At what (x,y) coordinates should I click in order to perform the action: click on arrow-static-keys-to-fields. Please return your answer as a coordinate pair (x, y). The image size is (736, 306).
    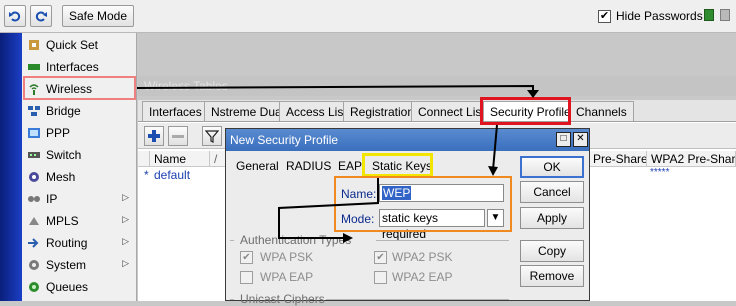
    Looking at the image, I should click on (328, 208).